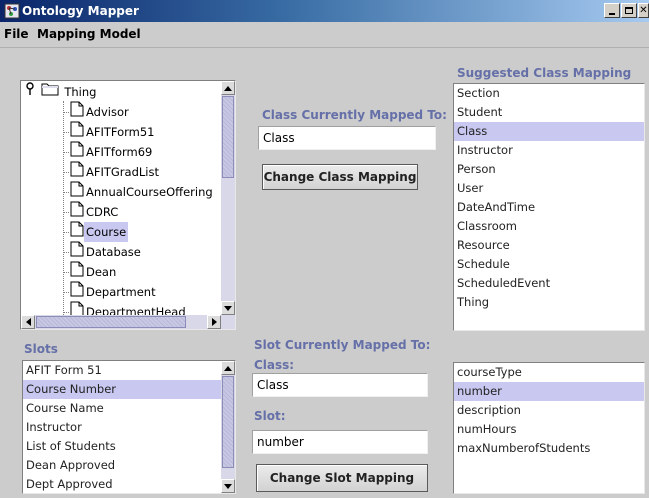  I want to click on slot-slot-label: Slot:, so click(270, 416).